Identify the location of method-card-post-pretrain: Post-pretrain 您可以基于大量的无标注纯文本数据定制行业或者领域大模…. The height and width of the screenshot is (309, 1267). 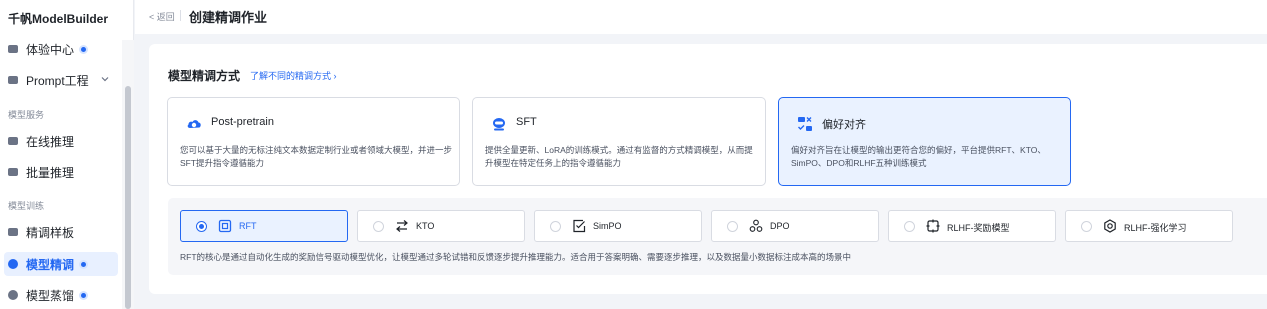
(313, 141).